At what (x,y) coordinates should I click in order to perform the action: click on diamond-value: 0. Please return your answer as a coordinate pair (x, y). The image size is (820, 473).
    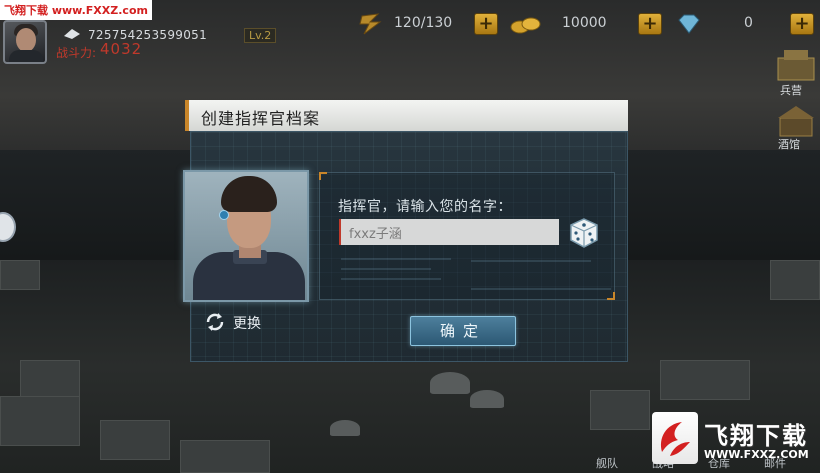
    Looking at the image, I should click on (748, 23).